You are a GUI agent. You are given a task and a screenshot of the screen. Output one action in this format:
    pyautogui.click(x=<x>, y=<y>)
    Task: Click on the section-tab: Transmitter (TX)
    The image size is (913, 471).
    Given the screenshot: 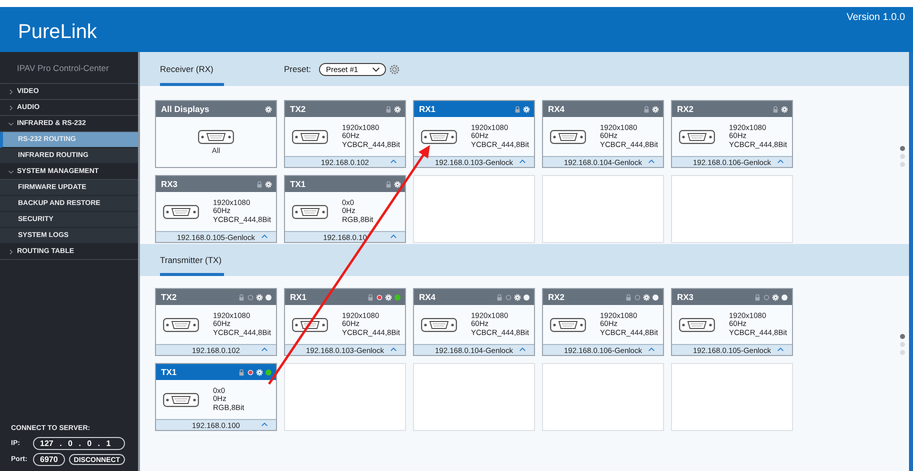 What is the action you would take?
    pyautogui.click(x=192, y=260)
    